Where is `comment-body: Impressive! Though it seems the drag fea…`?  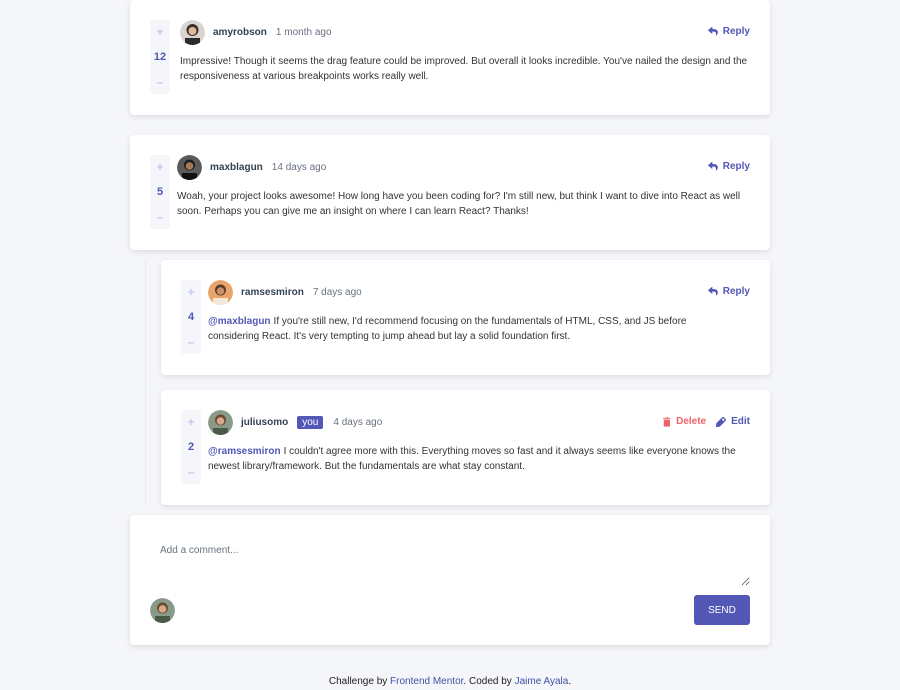 comment-body: Impressive! Though it seems the drag fea… is located at coordinates (465, 69).